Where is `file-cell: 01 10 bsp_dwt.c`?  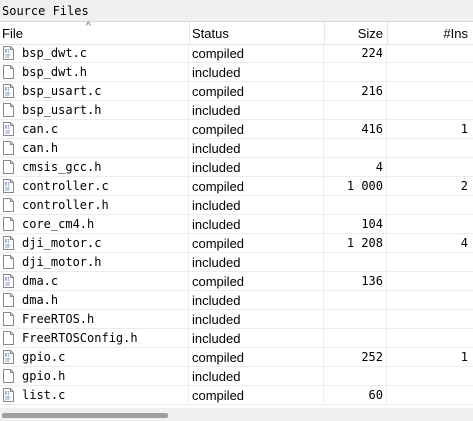
file-cell: 01 10 bsp_dwt.c is located at coordinates (94, 53).